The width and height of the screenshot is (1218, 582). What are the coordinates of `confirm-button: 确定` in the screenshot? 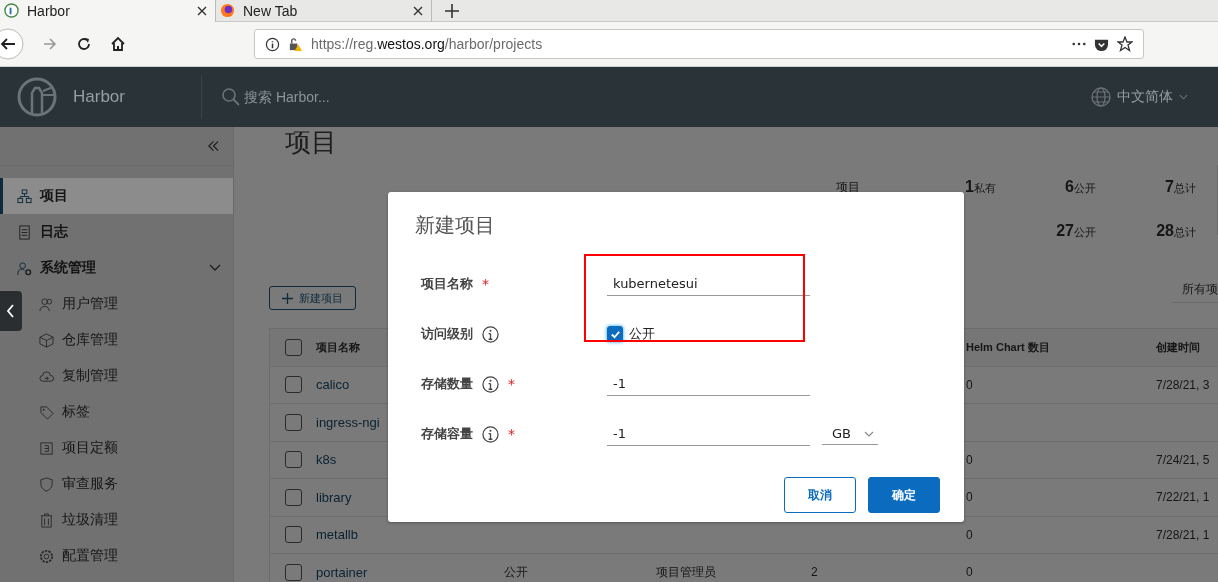 It's located at (904, 495).